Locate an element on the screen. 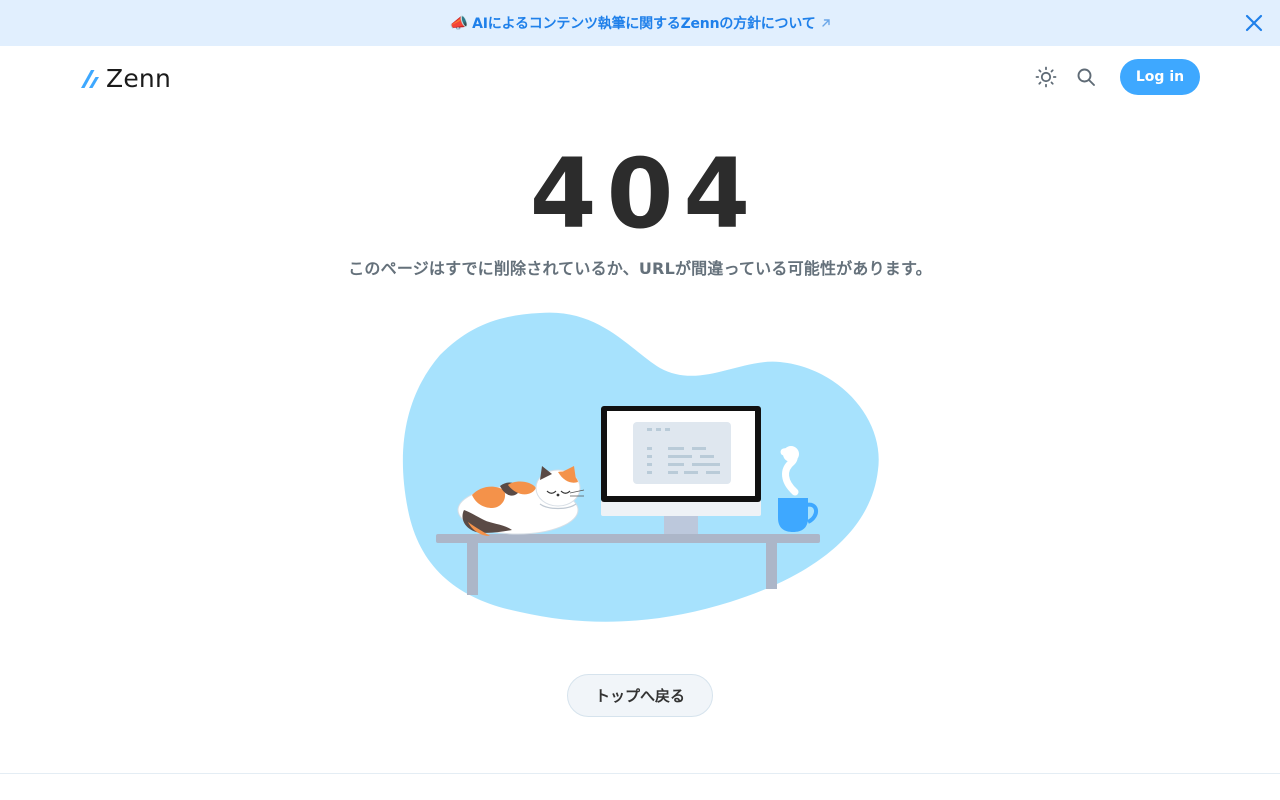 This screenshot has width=1280, height=800. desk-leg-right is located at coordinates (771, 566).